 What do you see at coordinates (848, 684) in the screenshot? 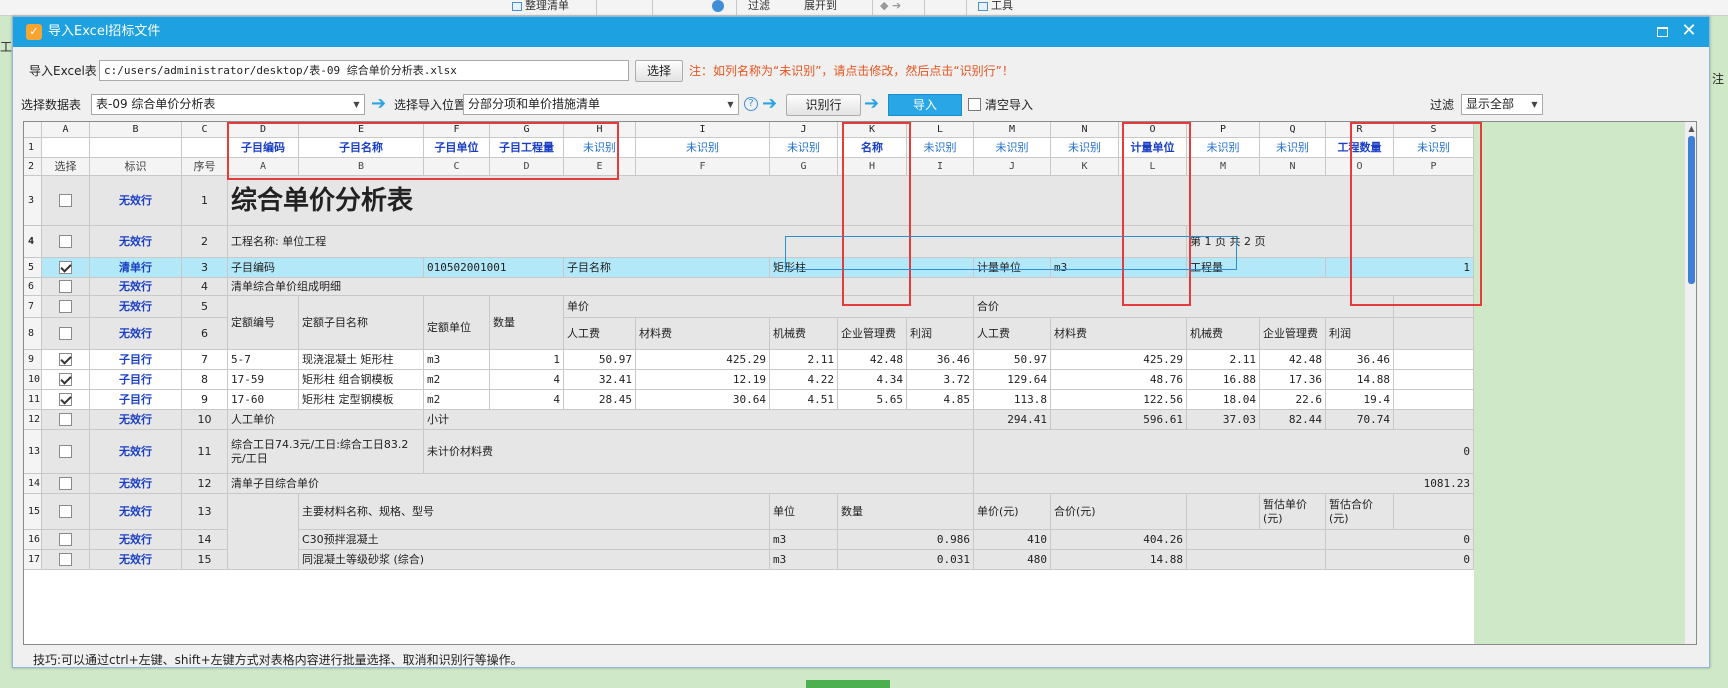
I see `bottom-expand-tab` at bounding box center [848, 684].